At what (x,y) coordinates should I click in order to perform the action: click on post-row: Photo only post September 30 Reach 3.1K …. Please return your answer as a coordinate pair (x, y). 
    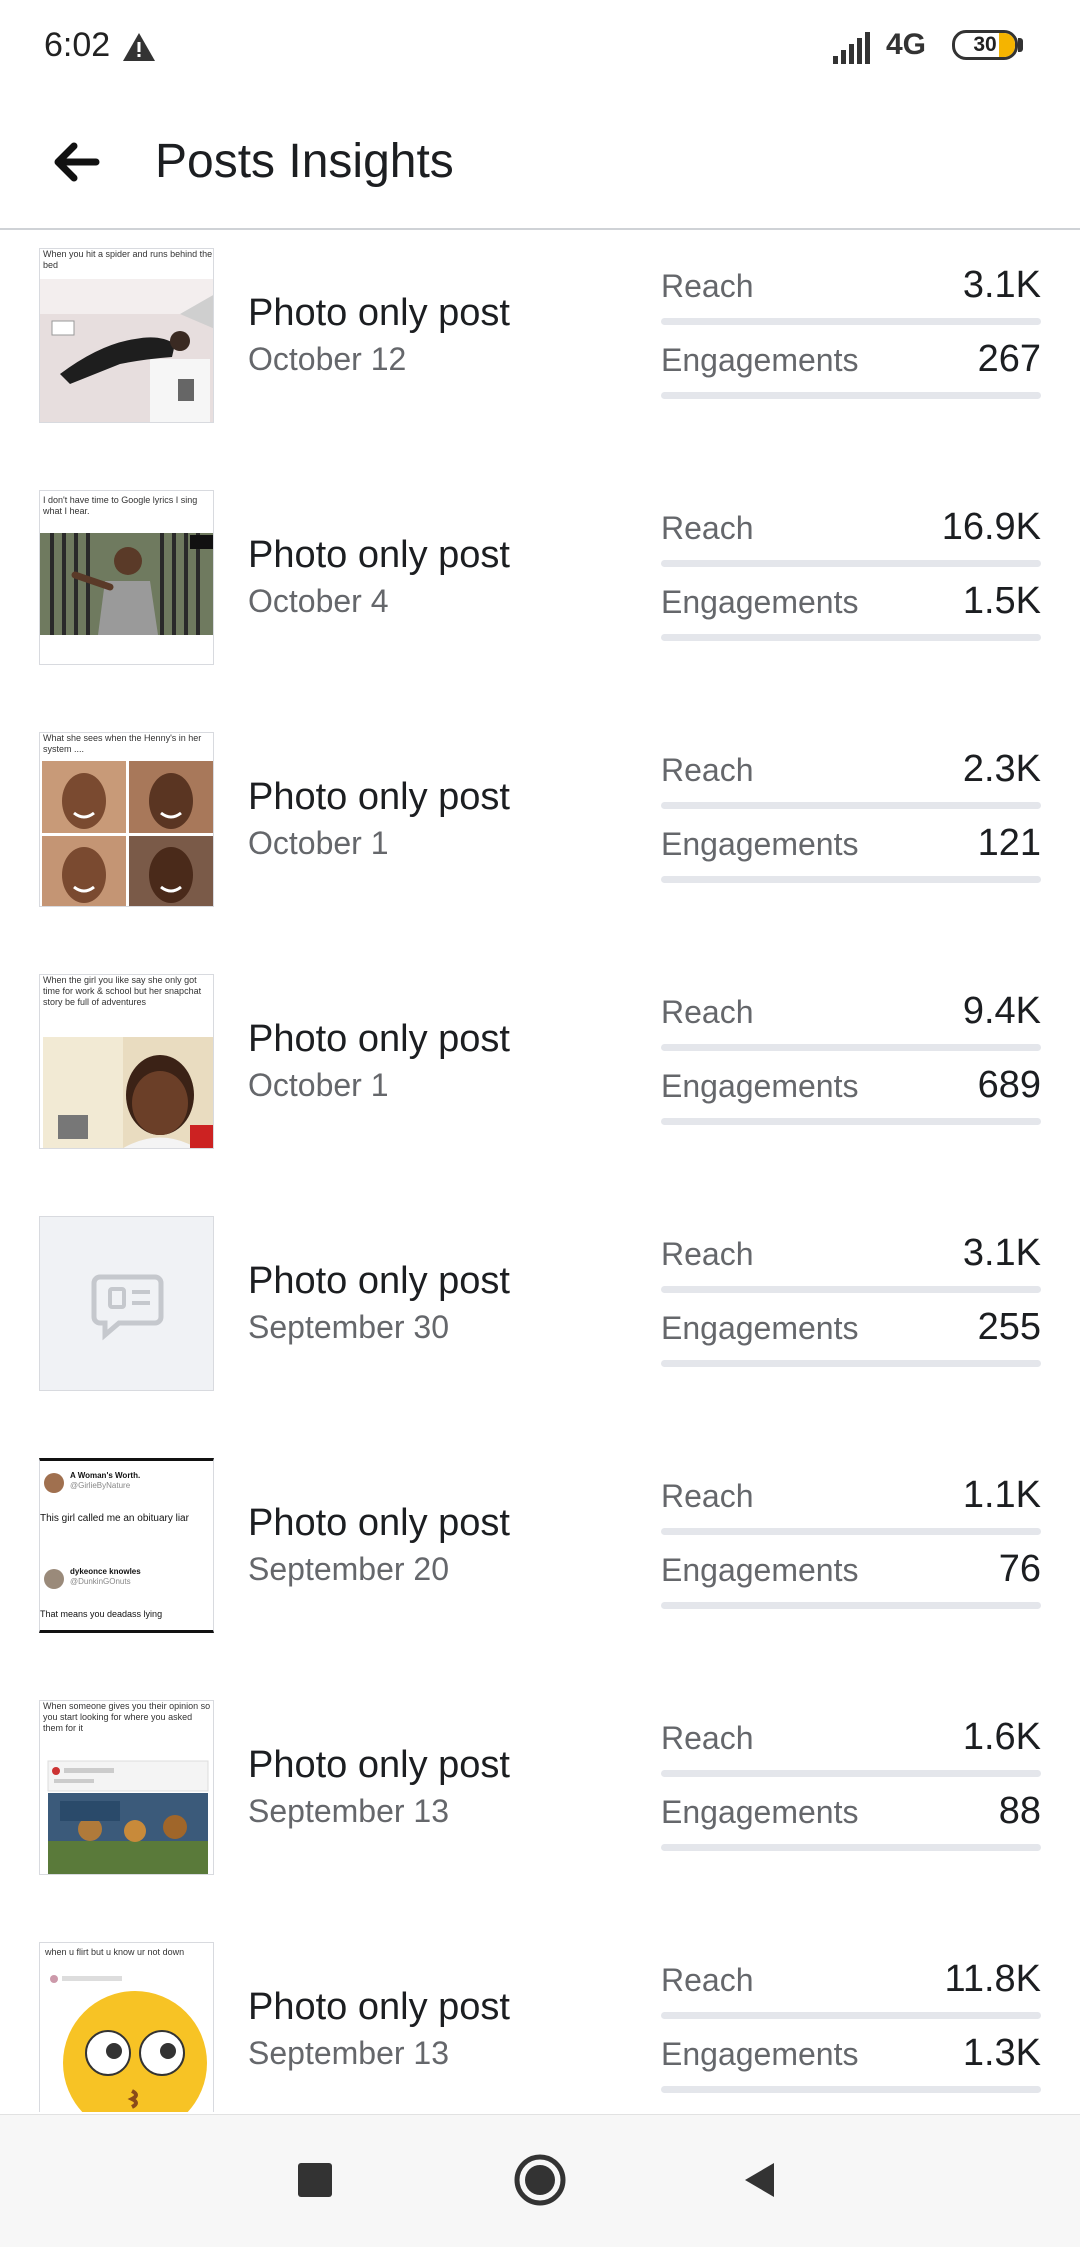
    Looking at the image, I should click on (540, 1329).